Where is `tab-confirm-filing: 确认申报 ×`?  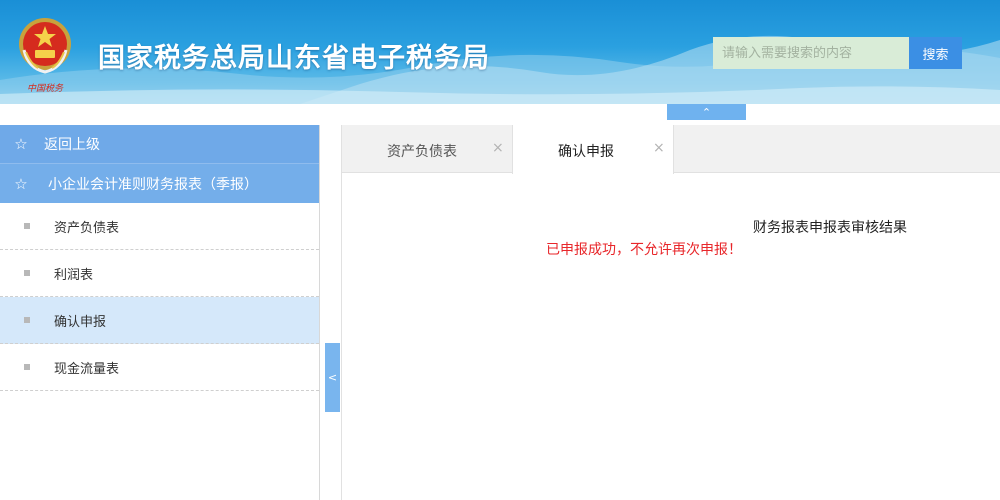
tab-confirm-filing: 确认申报 × is located at coordinates (593, 149).